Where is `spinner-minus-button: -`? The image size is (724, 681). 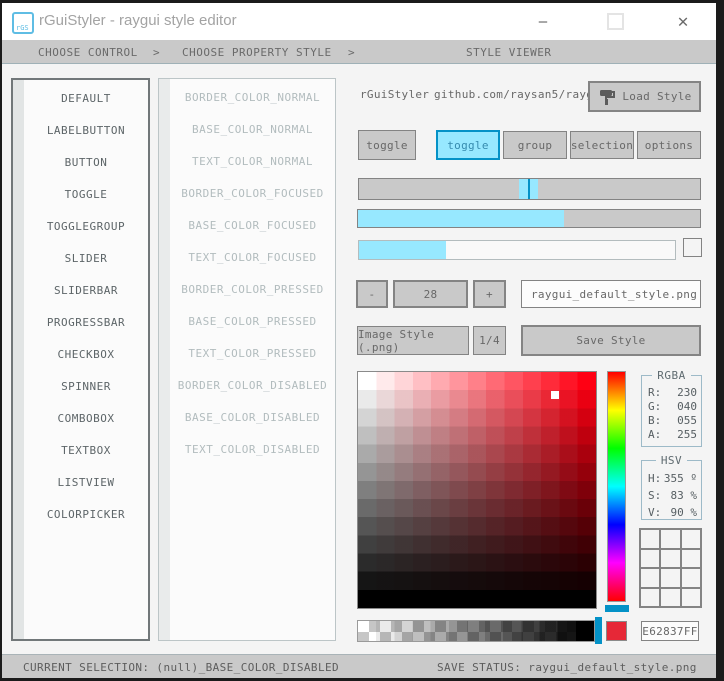 spinner-minus-button: - is located at coordinates (372, 294).